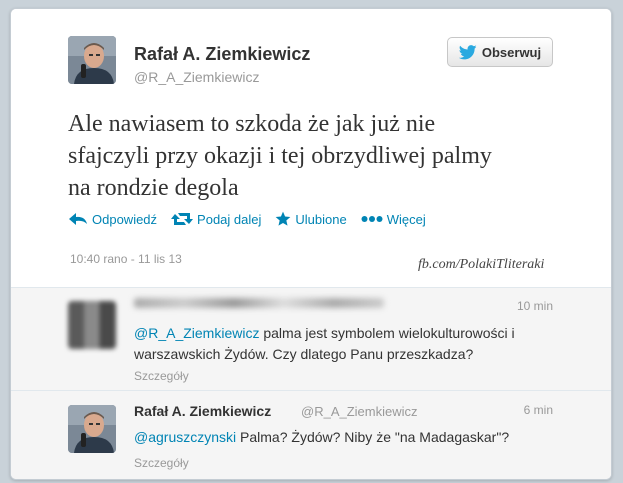  I want to click on reply-time: 10 min, so click(535, 306).